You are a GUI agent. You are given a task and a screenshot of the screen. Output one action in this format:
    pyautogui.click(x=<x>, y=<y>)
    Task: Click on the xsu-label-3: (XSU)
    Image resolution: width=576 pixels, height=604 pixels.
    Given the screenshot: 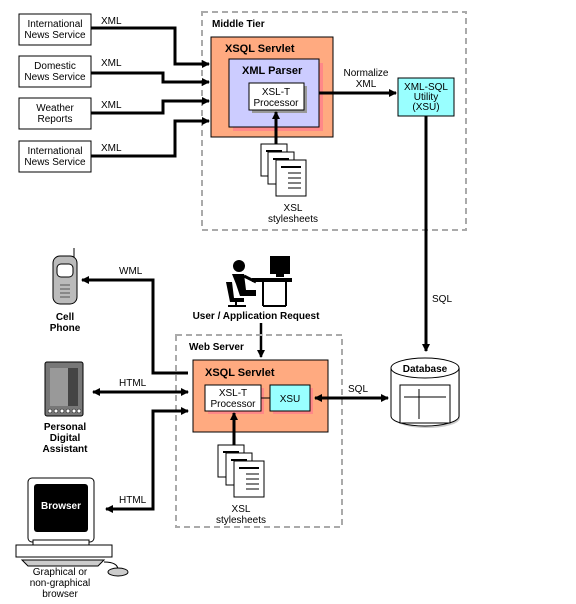 What is the action you would take?
    pyautogui.click(x=425, y=107)
    